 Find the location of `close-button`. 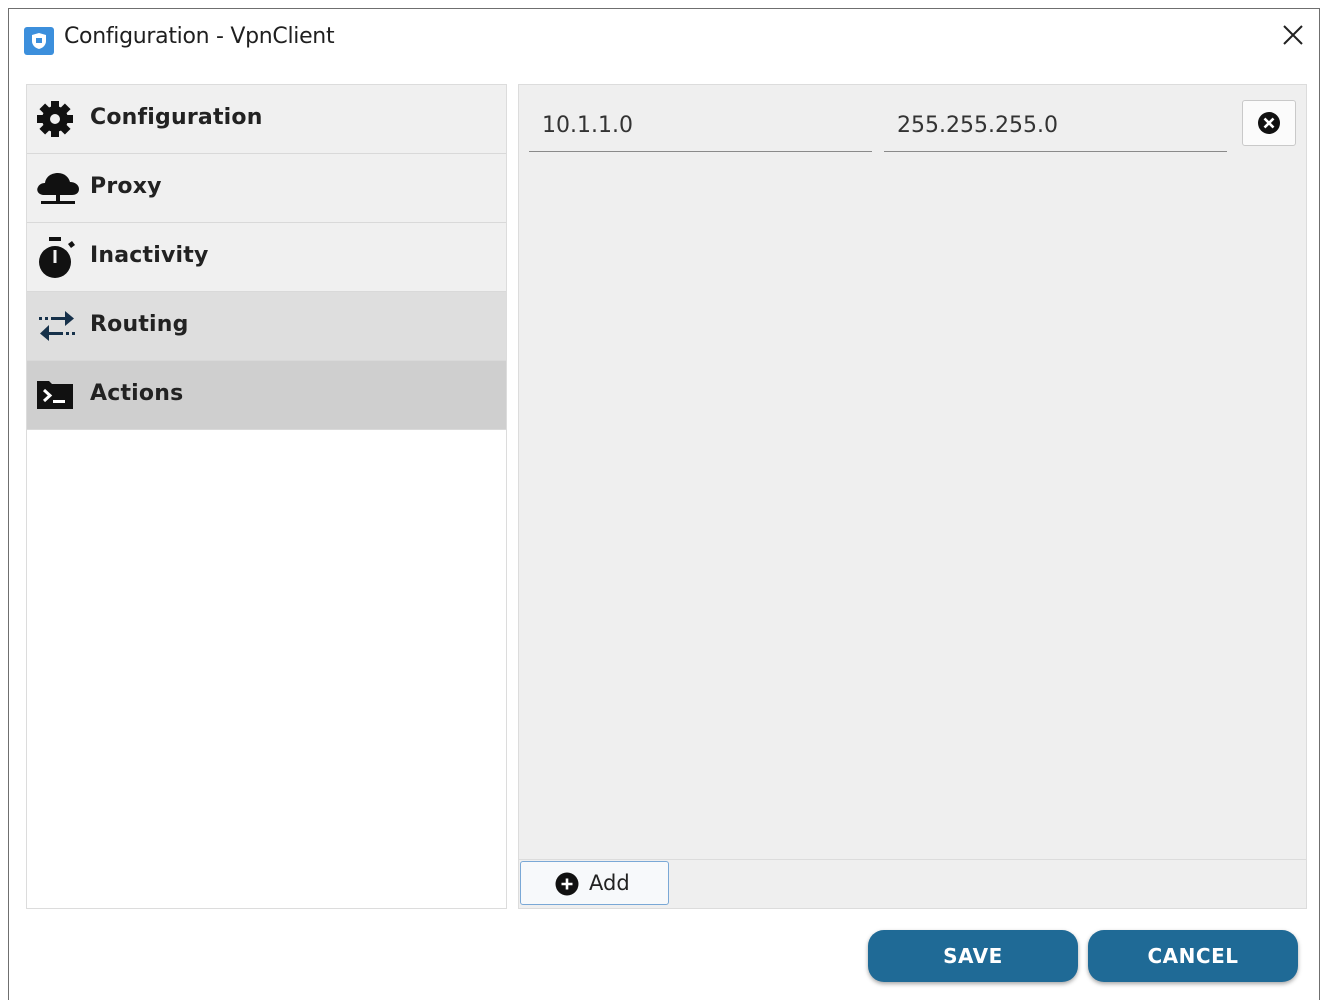

close-button is located at coordinates (1293, 35).